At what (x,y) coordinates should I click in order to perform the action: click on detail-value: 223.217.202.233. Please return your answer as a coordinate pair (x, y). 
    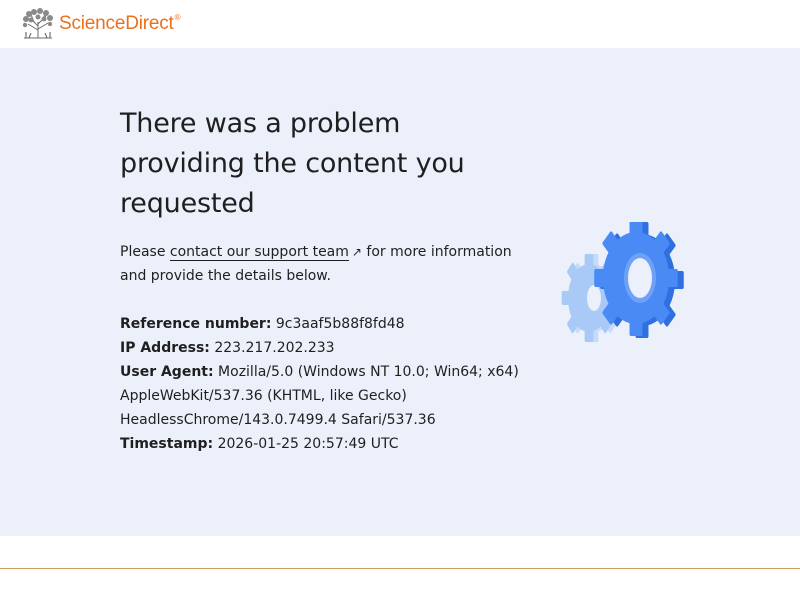
    Looking at the image, I should click on (274, 348).